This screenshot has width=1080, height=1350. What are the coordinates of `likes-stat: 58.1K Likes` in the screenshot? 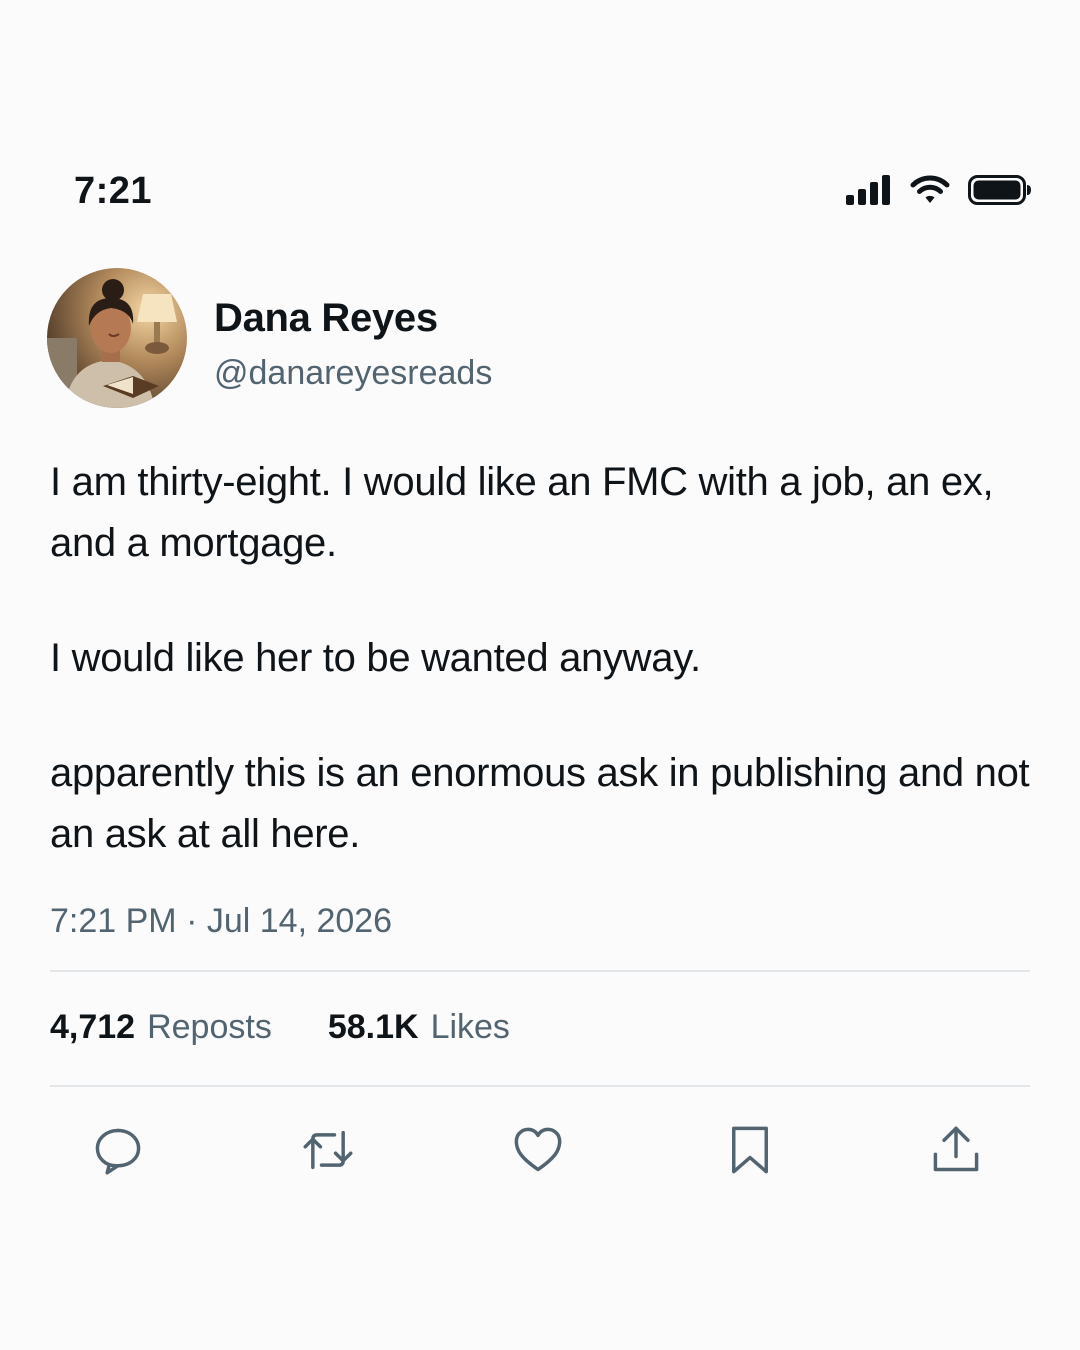 It's located at (419, 1027).